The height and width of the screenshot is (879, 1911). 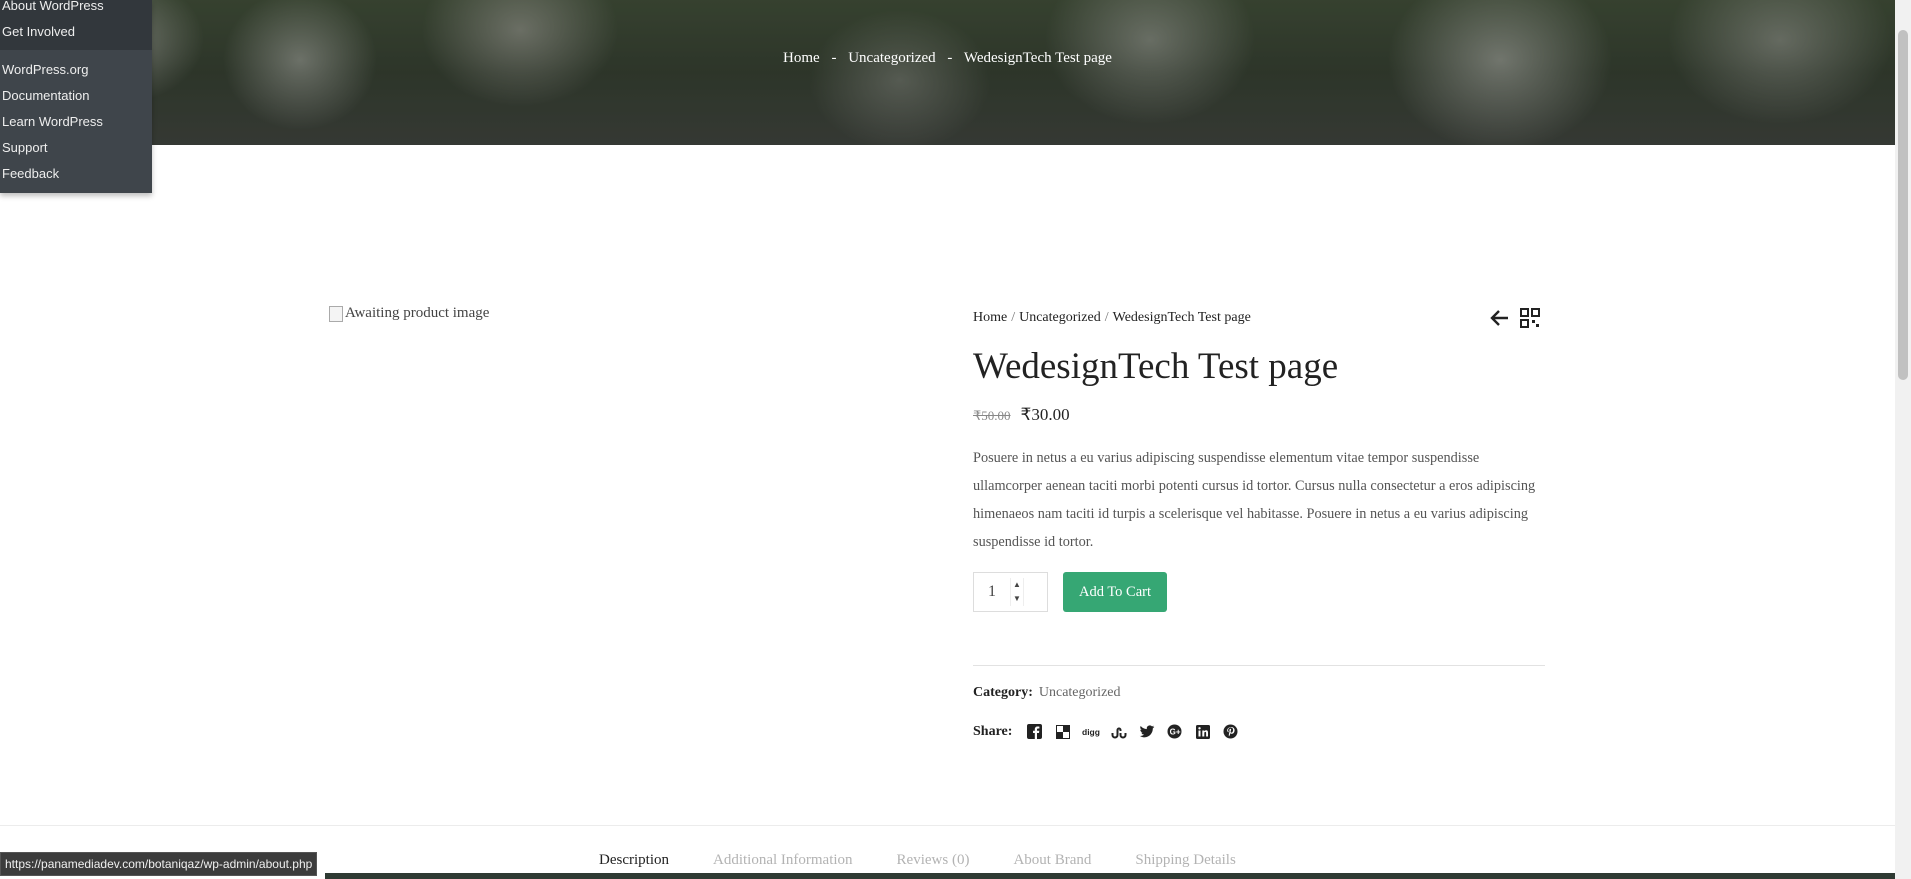 I want to click on product-price: ₹50.00 ₹30.00, so click(x=1021, y=415).